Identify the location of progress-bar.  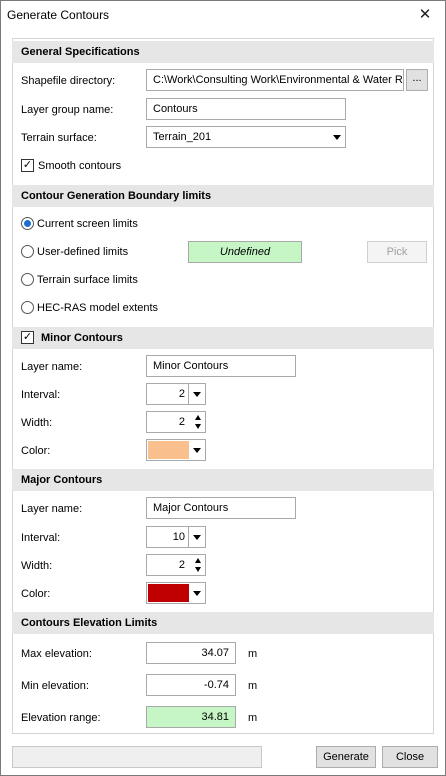
(137, 757).